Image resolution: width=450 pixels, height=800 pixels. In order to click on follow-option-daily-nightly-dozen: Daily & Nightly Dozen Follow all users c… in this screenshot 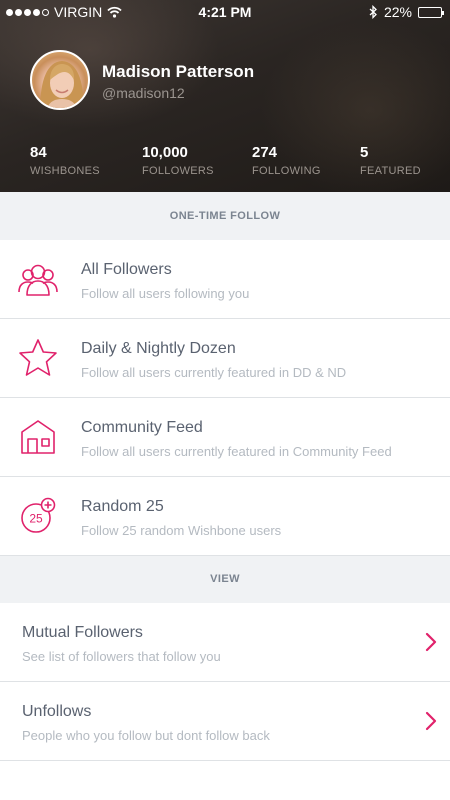, I will do `click(225, 358)`.